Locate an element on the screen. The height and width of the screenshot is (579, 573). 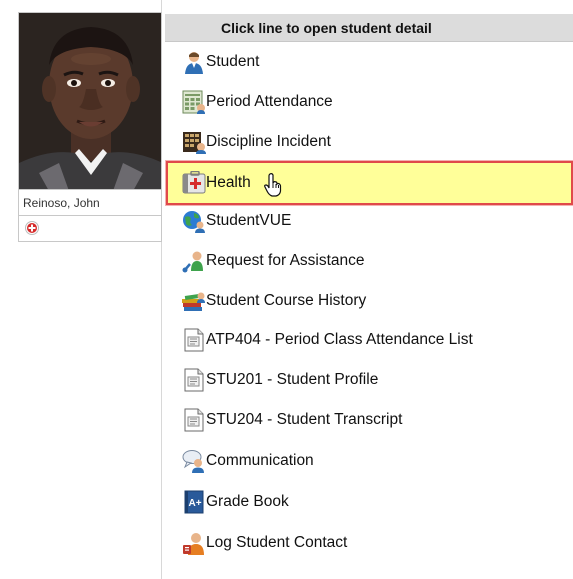
health-alert-icon is located at coordinates (32, 228).